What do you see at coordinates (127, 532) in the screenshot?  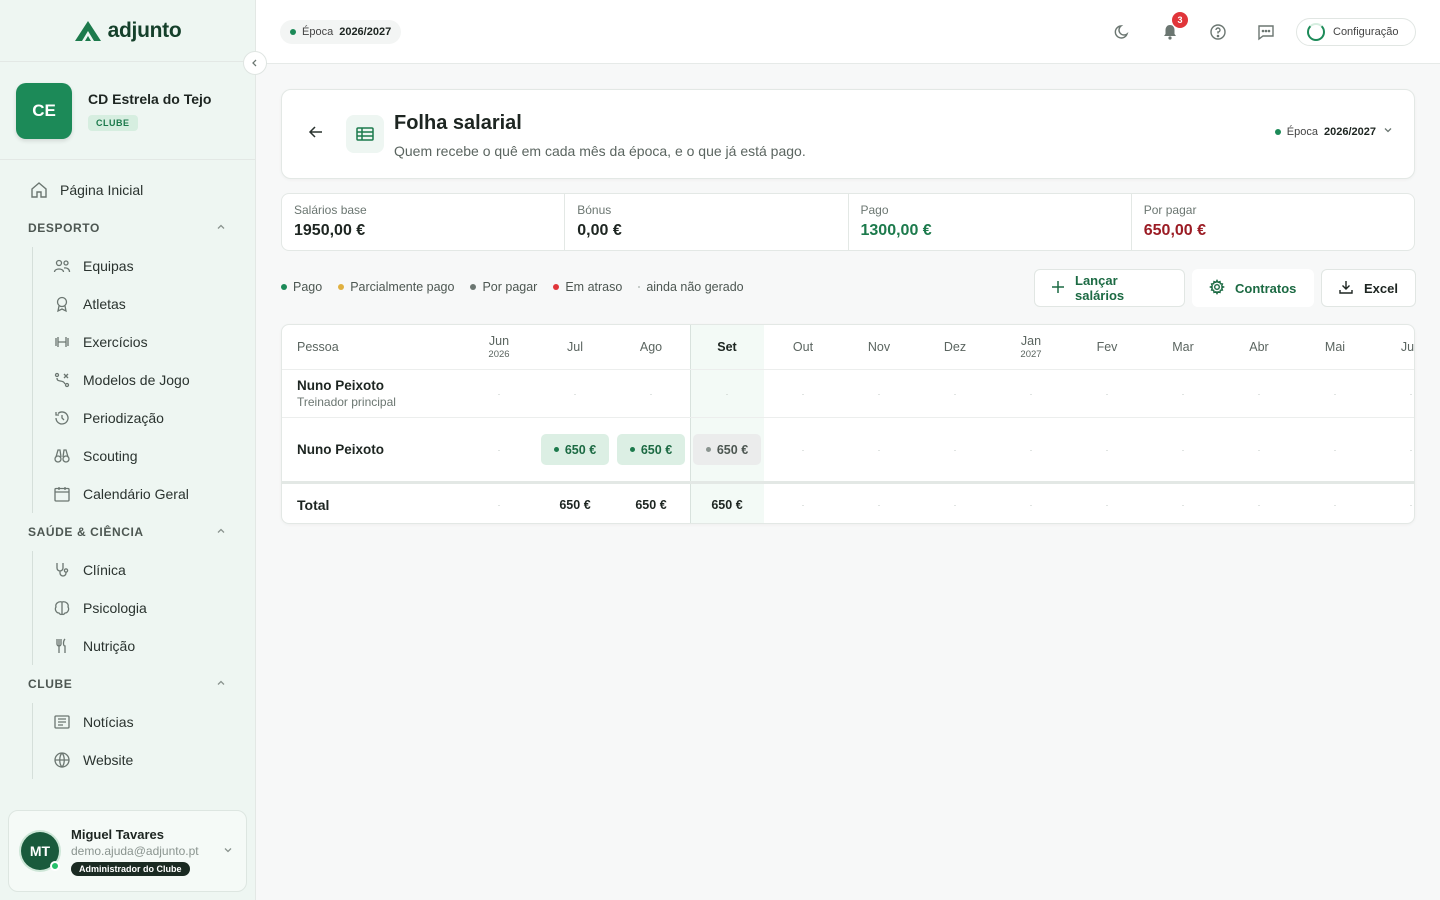 I see `nav-section-1: SAÚDE & CIÊNCIA` at bounding box center [127, 532].